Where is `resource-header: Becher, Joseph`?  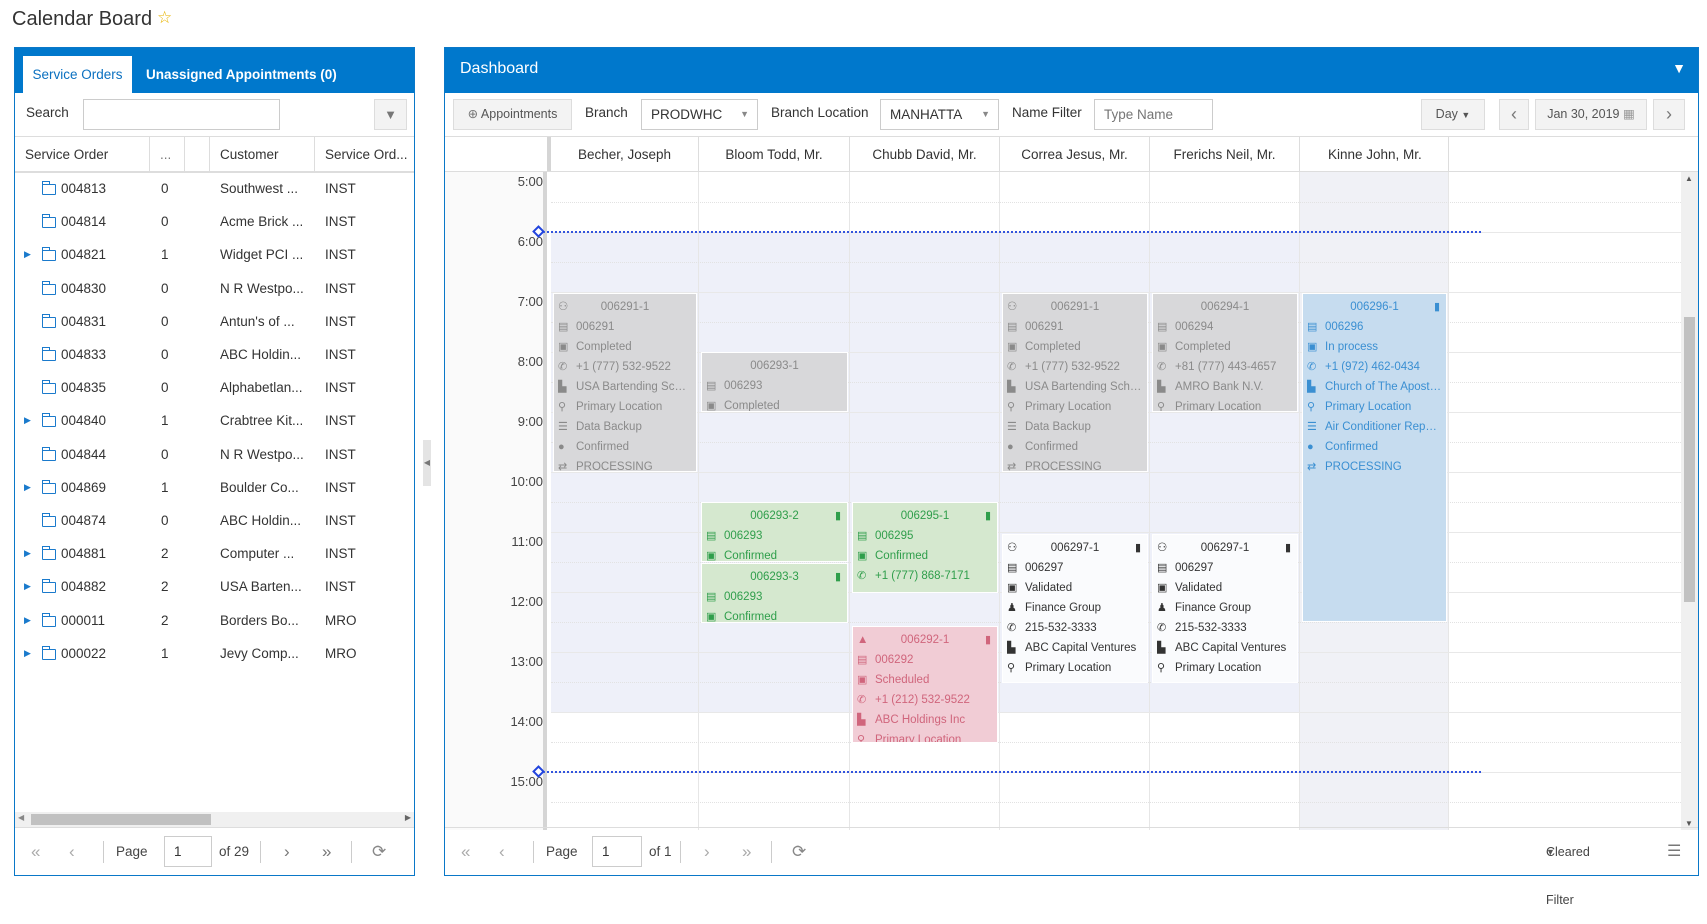
resource-header: Becher, Joseph is located at coordinates (625, 154).